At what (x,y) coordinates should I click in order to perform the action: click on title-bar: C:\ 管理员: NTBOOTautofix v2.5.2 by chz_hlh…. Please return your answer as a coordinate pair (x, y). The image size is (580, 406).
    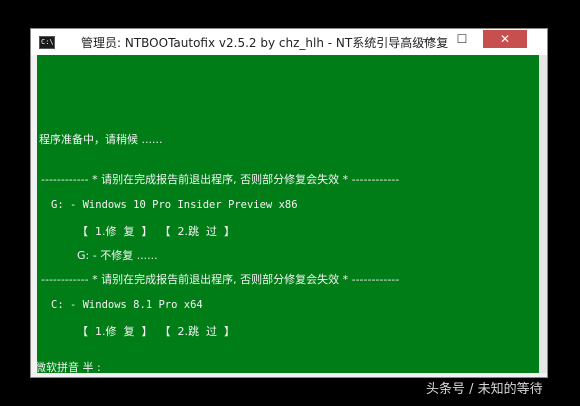
    Looking at the image, I should click on (289, 42).